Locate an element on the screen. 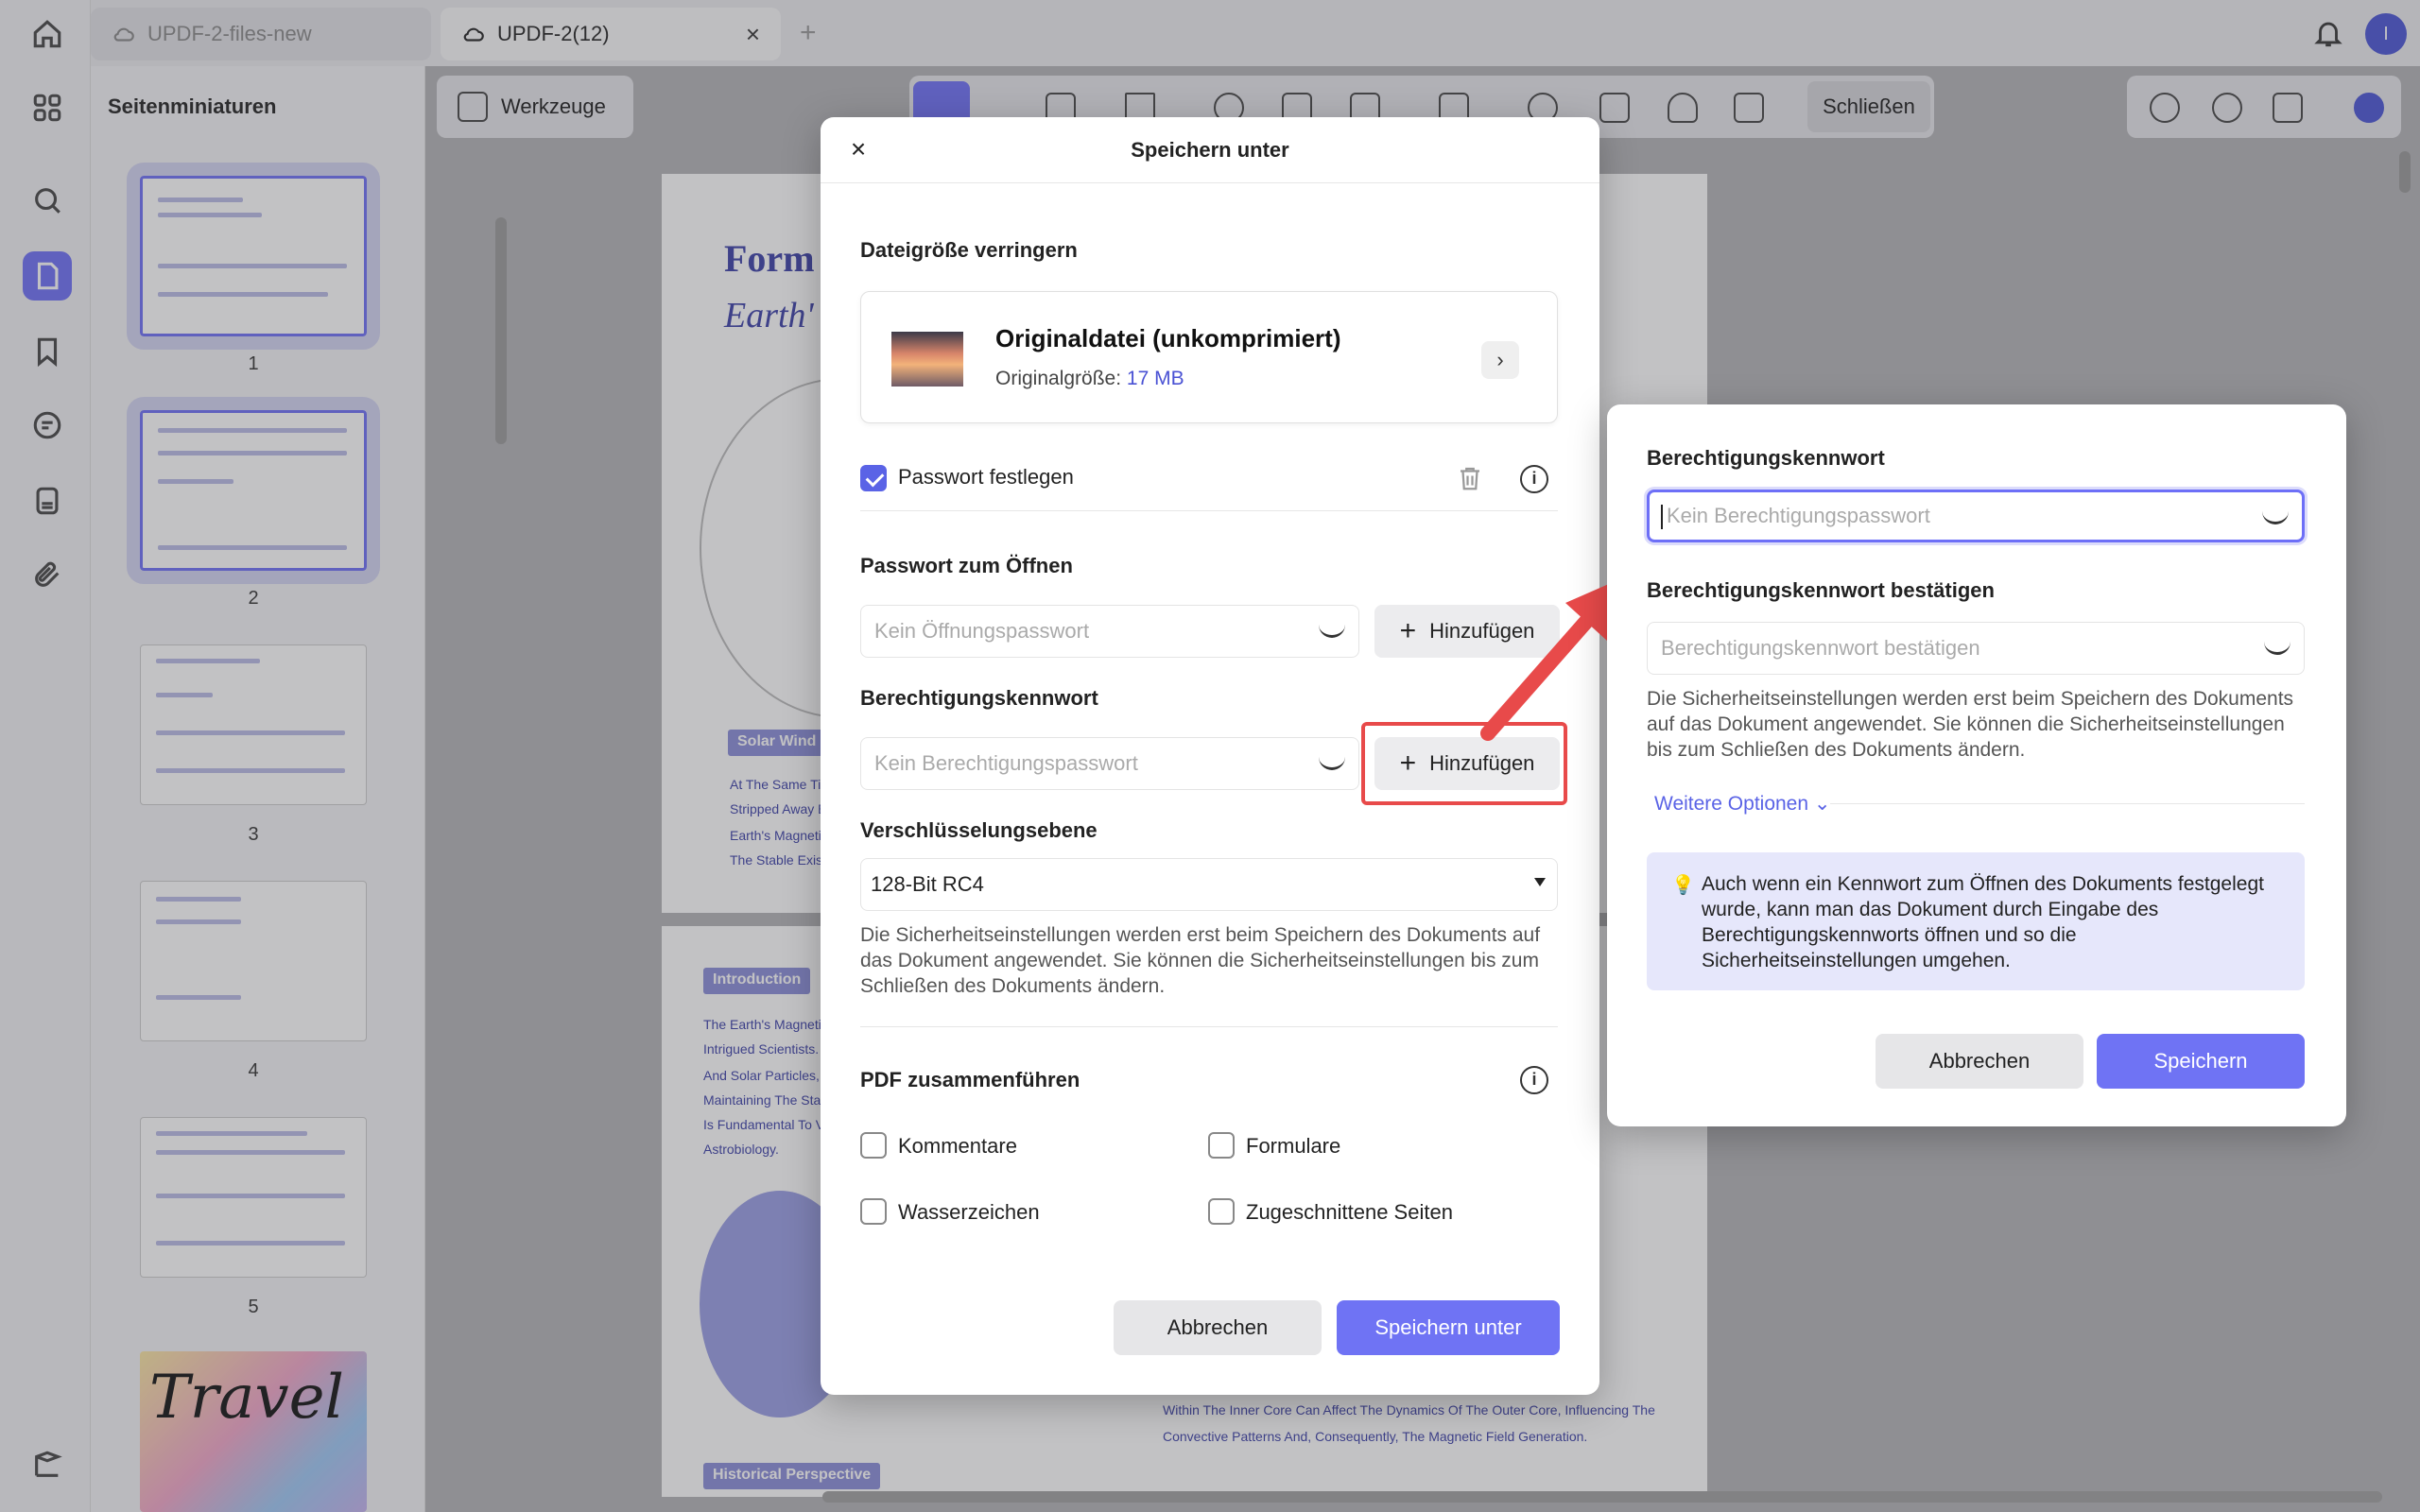 This screenshot has width=2420, height=1512. forms-label: Formulare is located at coordinates (1293, 1146).